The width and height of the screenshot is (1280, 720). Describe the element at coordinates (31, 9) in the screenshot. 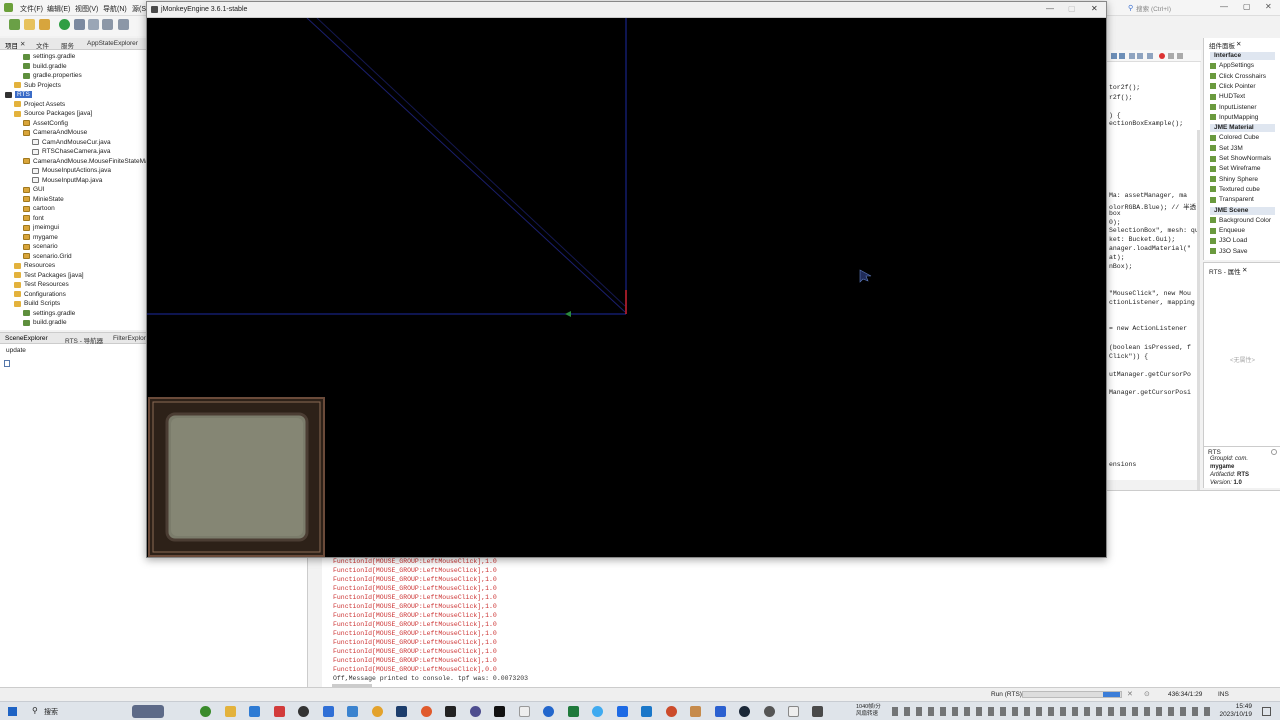

I see `menu-file: 文件(F)` at that location.